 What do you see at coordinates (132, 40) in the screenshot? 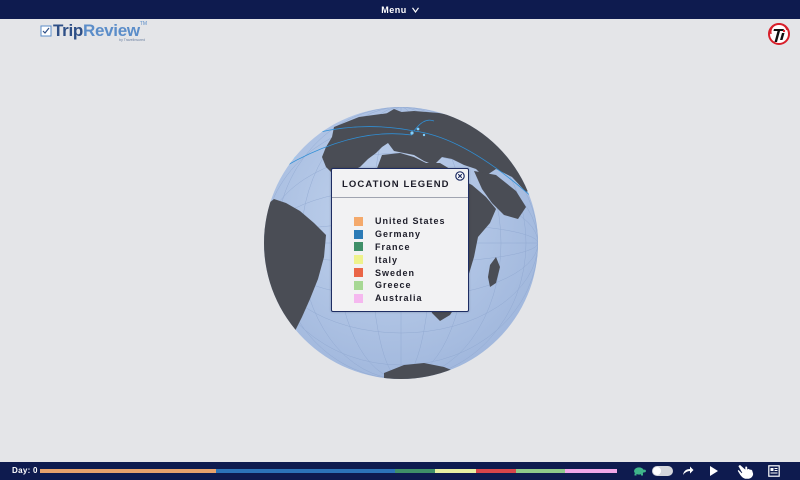
I see `logo-subtitle: by TravelInsured` at bounding box center [132, 40].